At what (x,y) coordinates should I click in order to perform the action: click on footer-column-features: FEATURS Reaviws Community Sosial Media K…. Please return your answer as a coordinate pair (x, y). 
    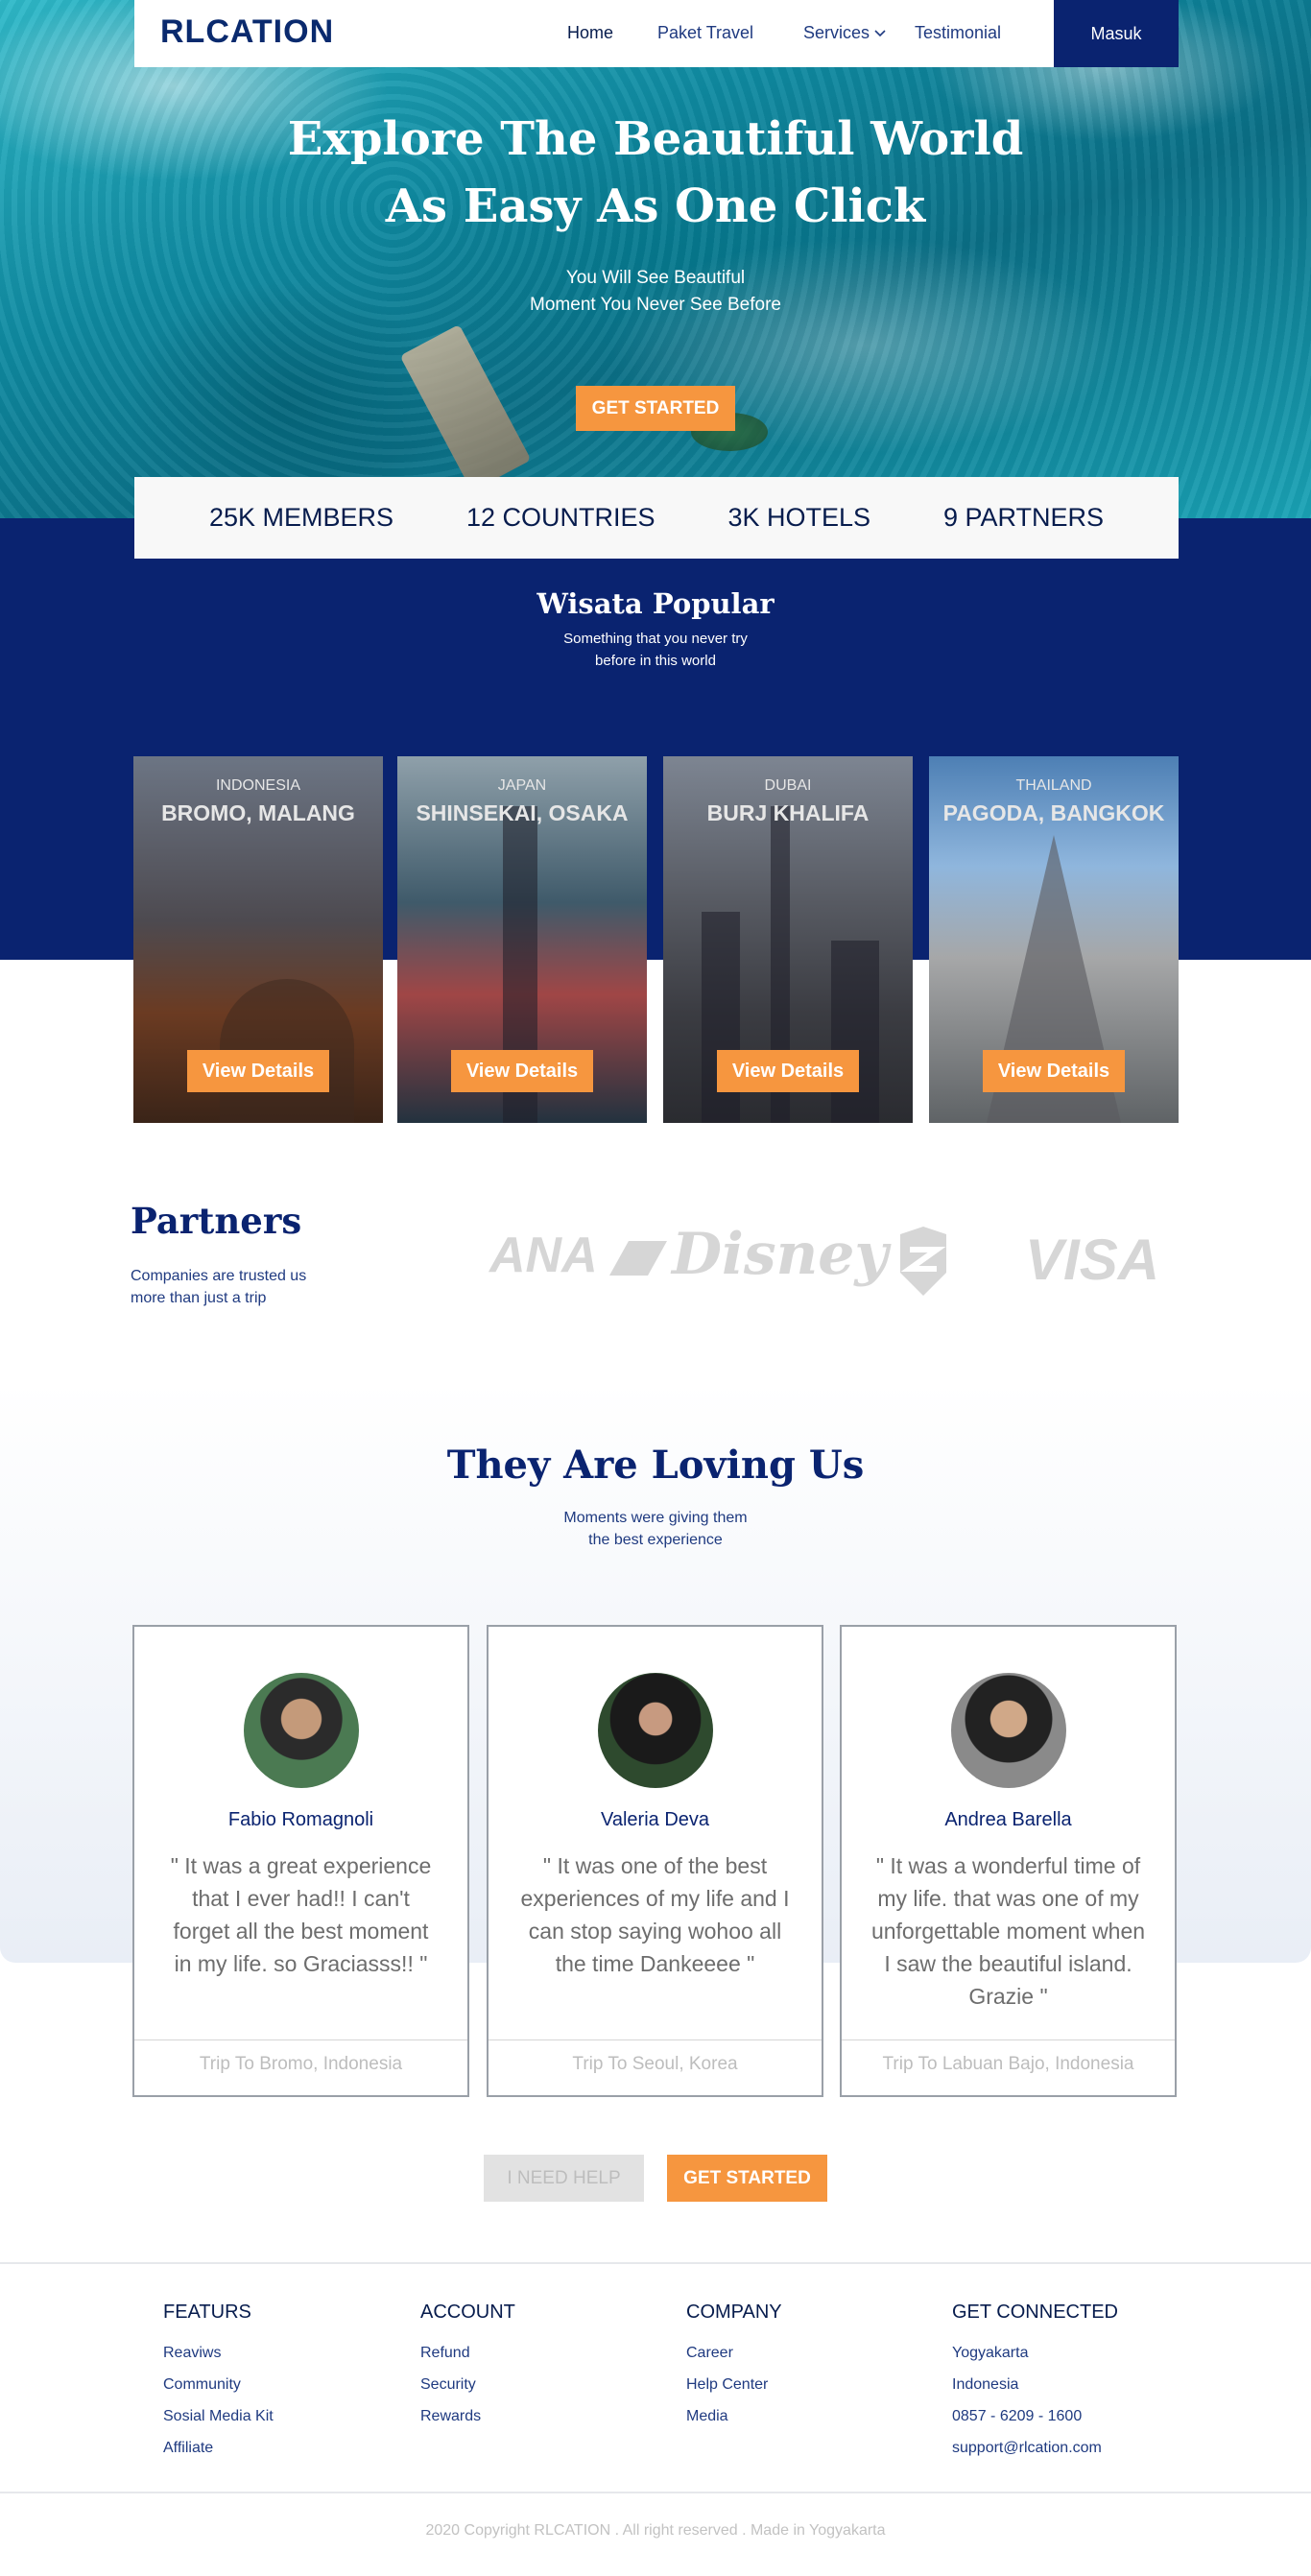
    Looking at the image, I should click on (218, 2383).